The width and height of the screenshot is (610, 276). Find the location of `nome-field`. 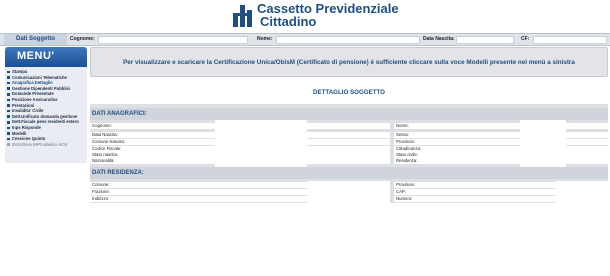

nome-field is located at coordinates (348, 40).